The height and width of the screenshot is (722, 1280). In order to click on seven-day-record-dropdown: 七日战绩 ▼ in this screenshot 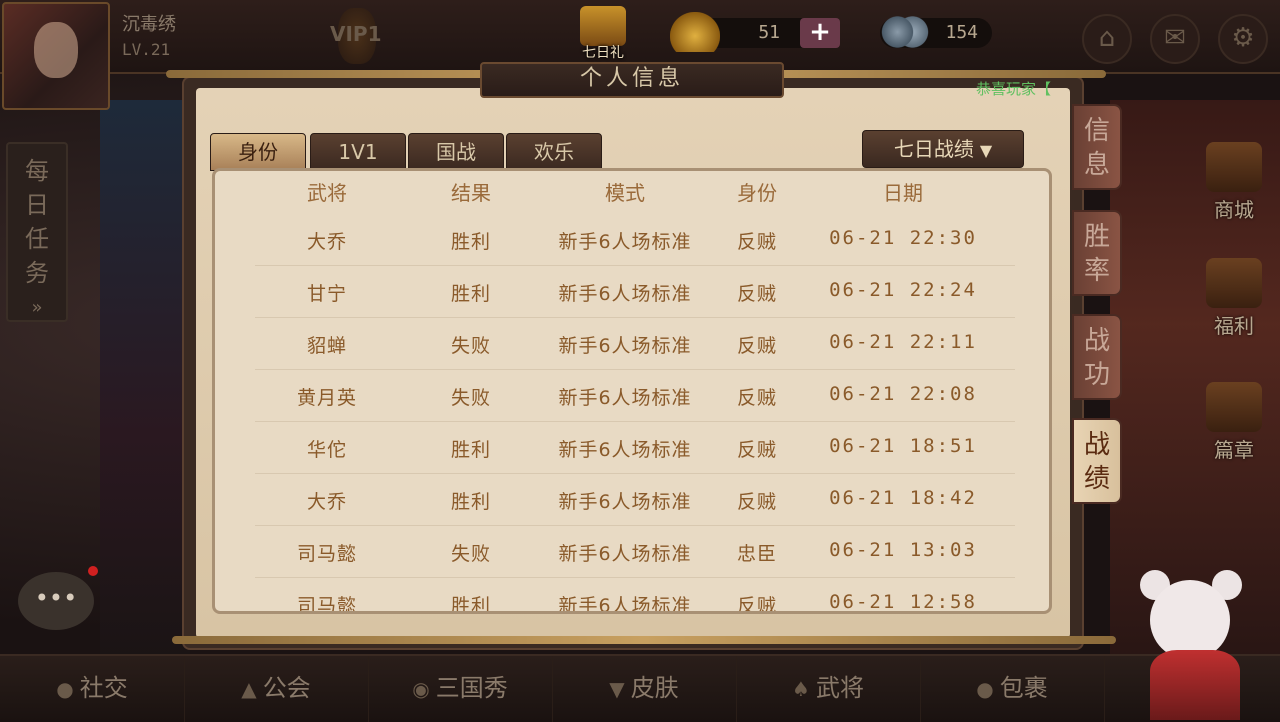, I will do `click(943, 149)`.